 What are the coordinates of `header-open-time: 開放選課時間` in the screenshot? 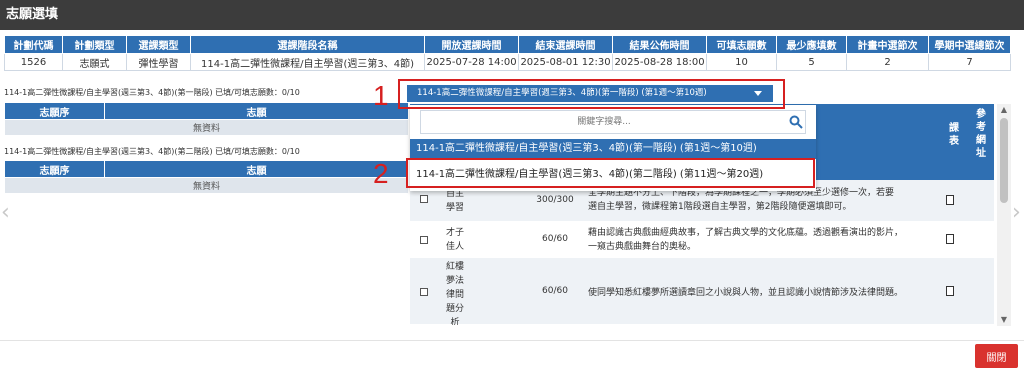 It's located at (471, 44).